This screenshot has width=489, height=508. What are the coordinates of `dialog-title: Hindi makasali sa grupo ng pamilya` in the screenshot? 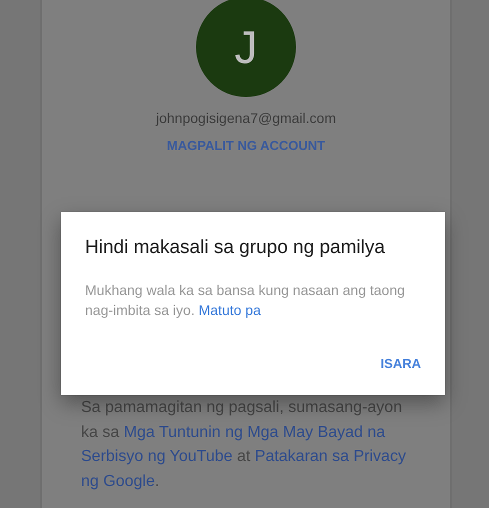 It's located at (235, 248).